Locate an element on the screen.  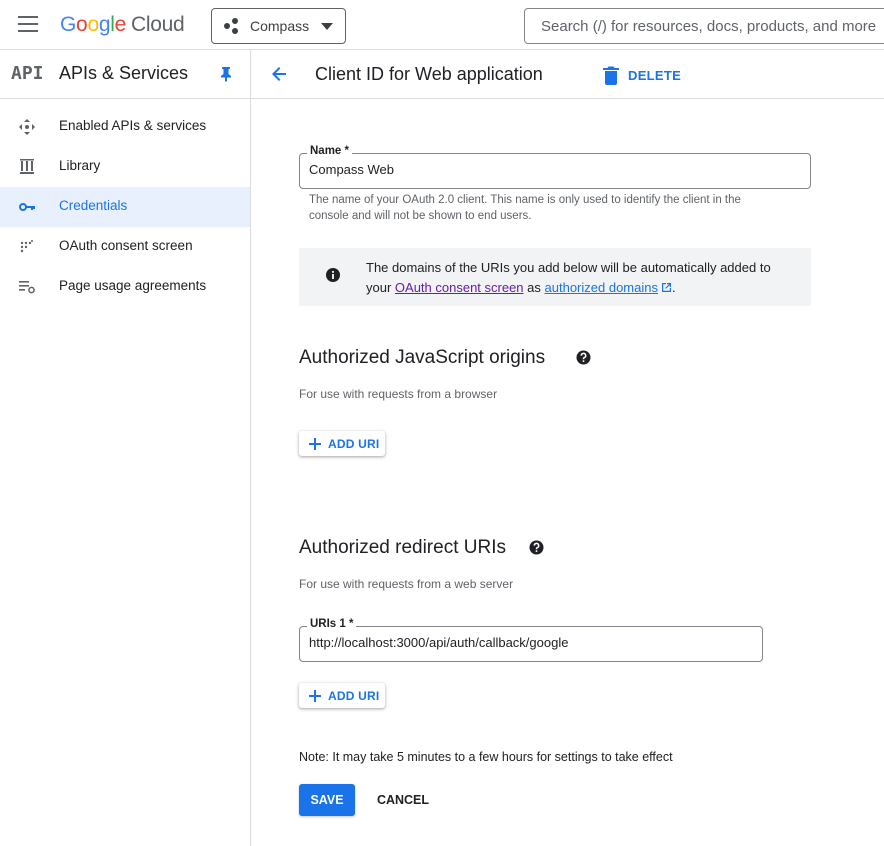
top-bar: Google Cloud Compass is located at coordinates (442, 25).